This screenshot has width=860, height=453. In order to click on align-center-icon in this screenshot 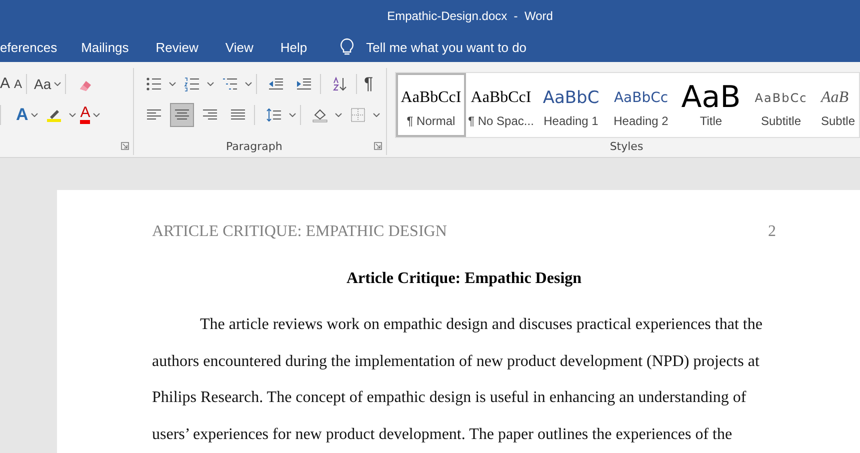, I will do `click(182, 114)`.